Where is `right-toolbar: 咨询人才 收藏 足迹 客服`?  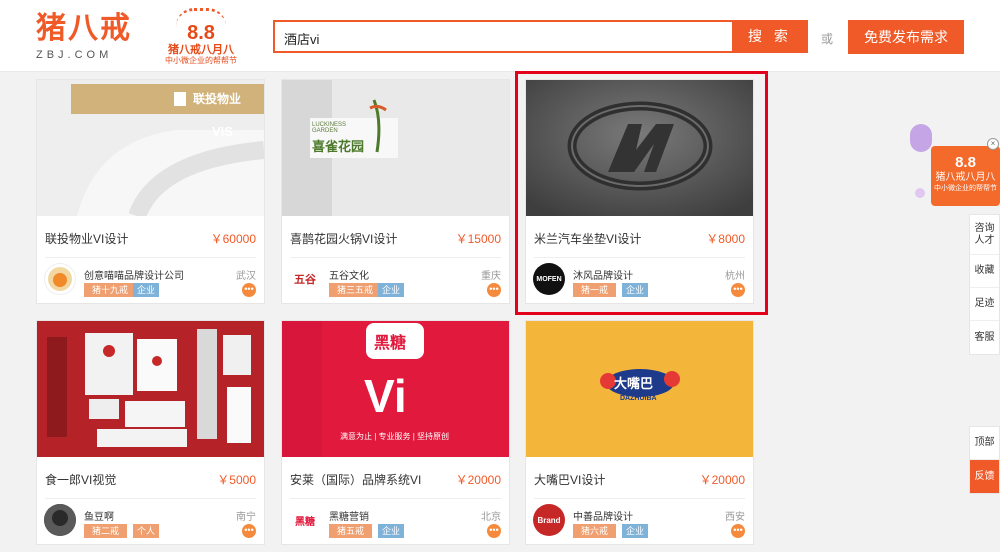
right-toolbar: 咨询人才 收藏 足迹 客服 is located at coordinates (984, 284).